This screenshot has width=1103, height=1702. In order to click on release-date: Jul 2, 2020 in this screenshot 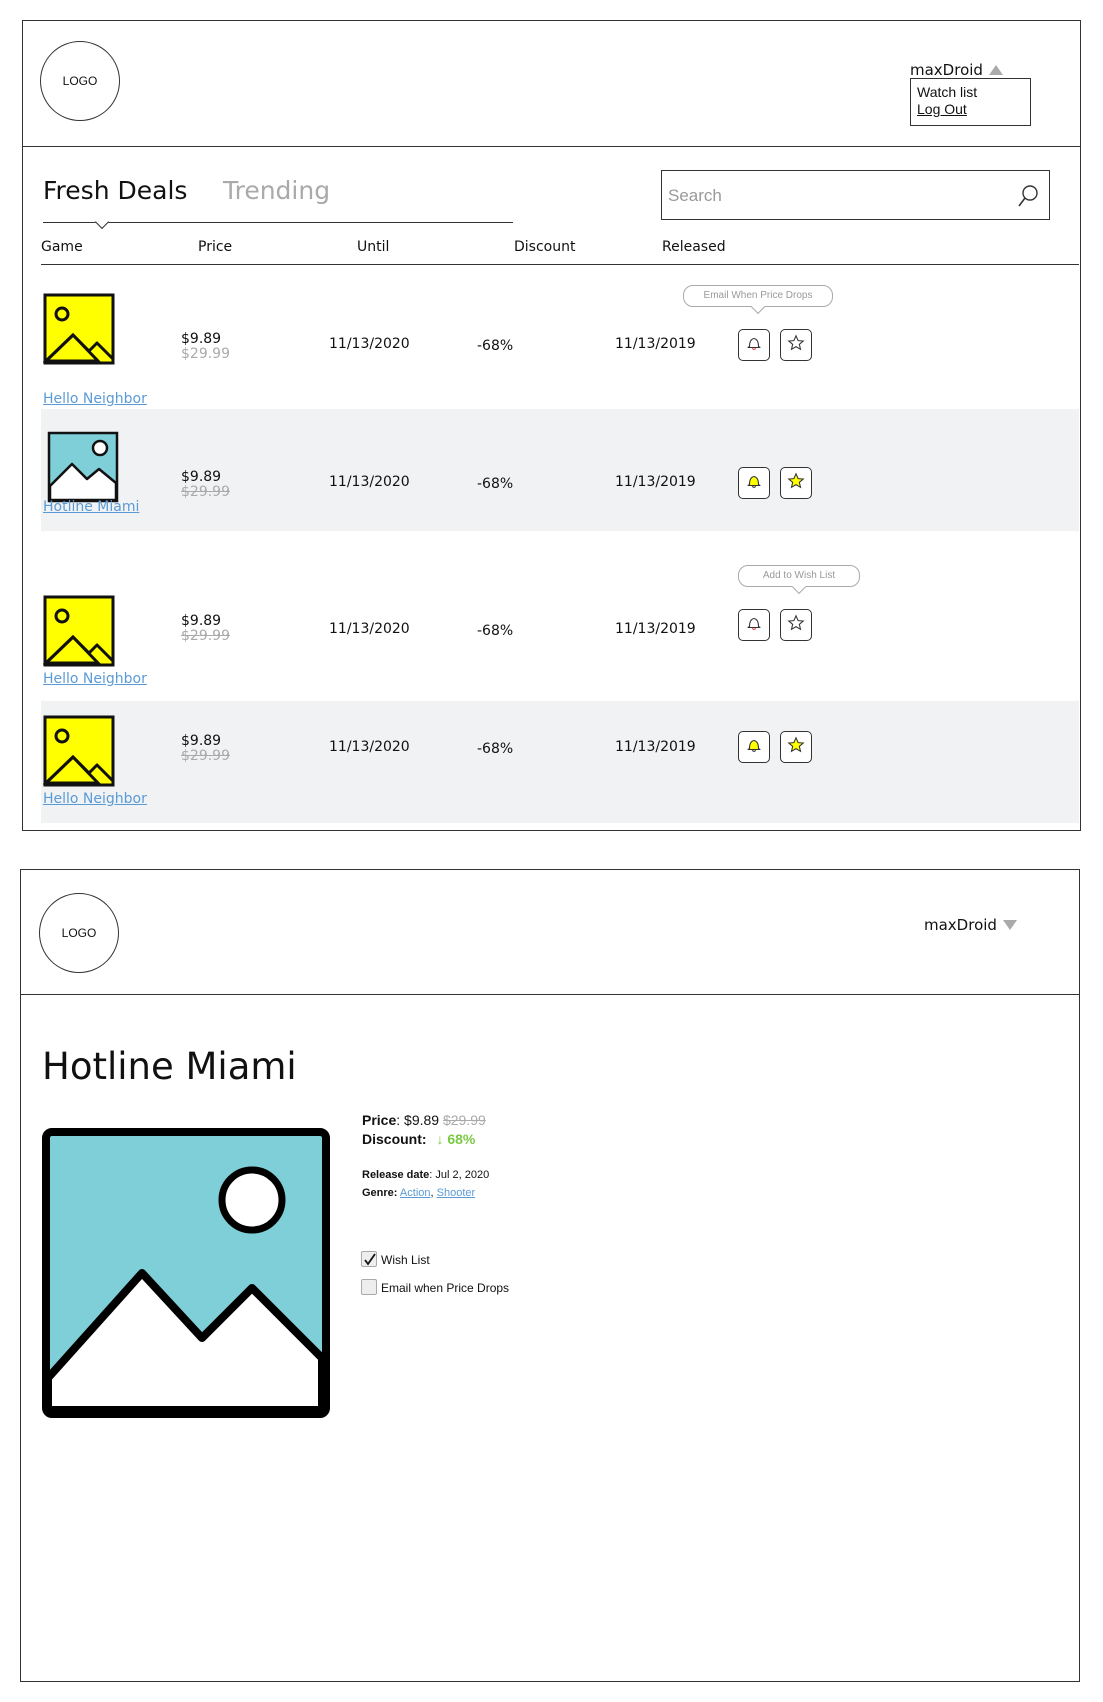, I will do `click(462, 1175)`.